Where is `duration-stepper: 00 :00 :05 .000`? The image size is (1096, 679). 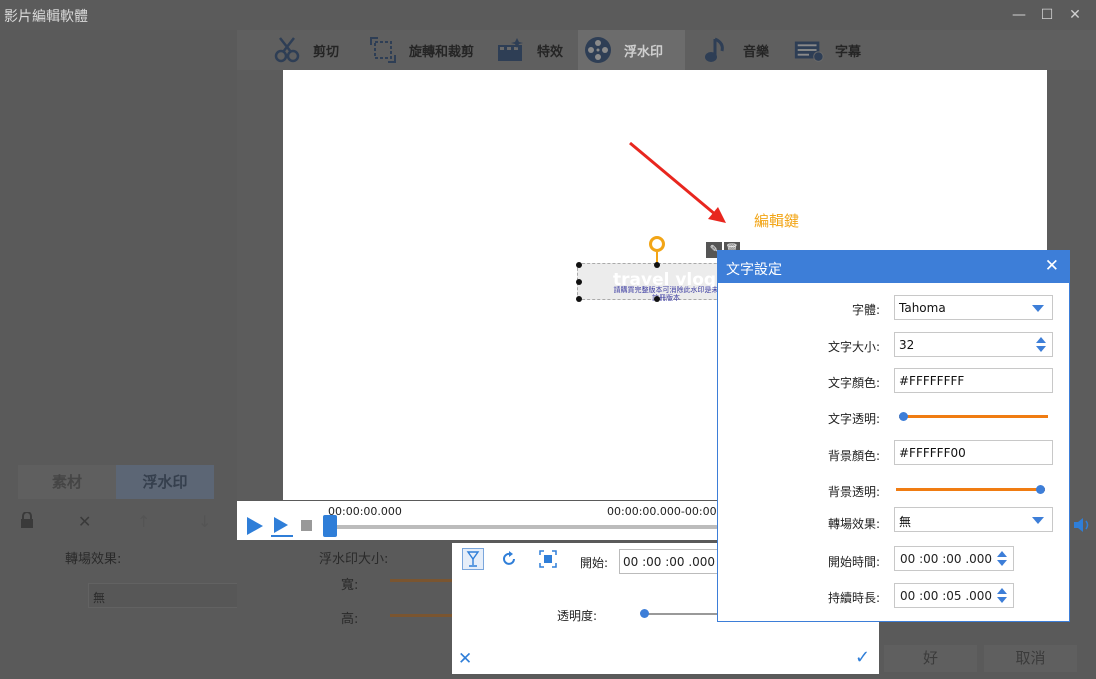 duration-stepper: 00 :00 :05 .000 is located at coordinates (954, 595).